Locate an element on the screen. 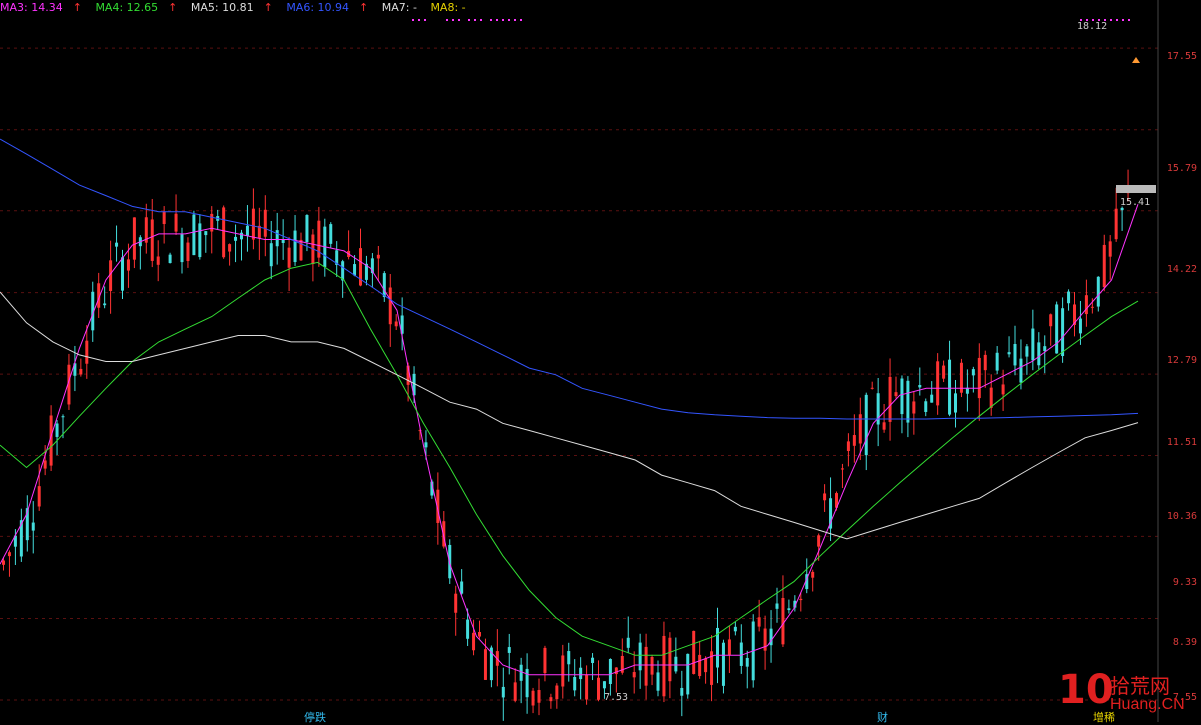 The image size is (1201, 725). watermark-cn: 拾荒网 is located at coordinates (1140, 686).